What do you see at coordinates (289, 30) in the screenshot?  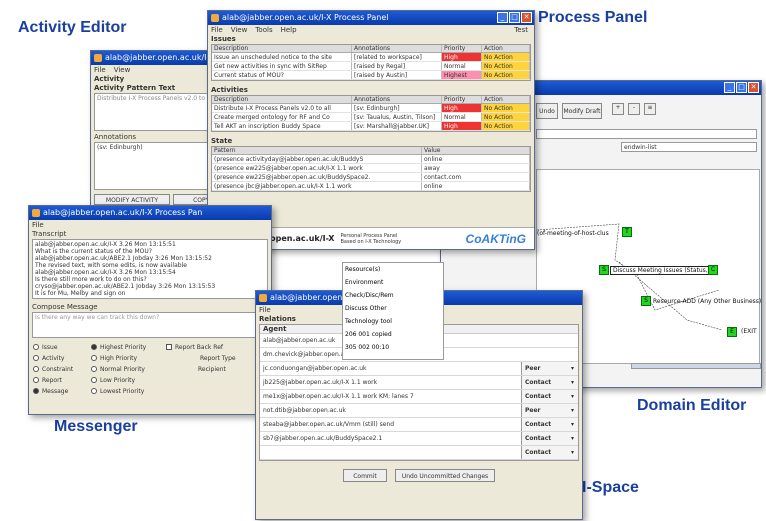 I see `menu-help: Help` at bounding box center [289, 30].